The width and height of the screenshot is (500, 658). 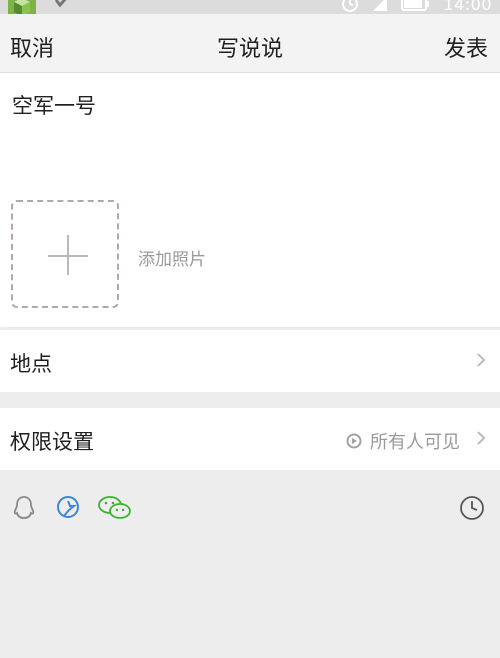 What do you see at coordinates (249, 49) in the screenshot?
I see `page-title: 写说说` at bounding box center [249, 49].